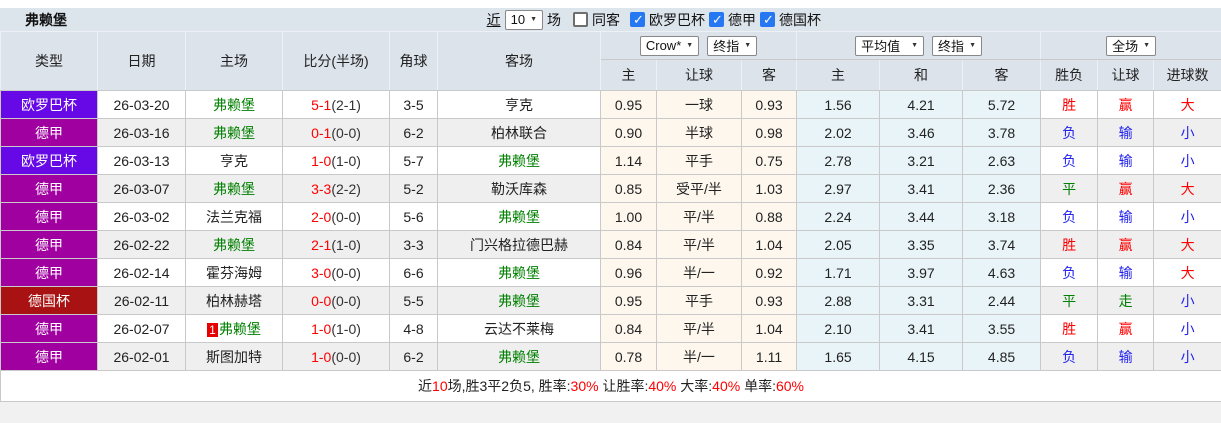 This screenshot has height=423, width=1221. Describe the element at coordinates (234, 216) in the screenshot. I see `home-team-cell: 法兰克福` at that location.